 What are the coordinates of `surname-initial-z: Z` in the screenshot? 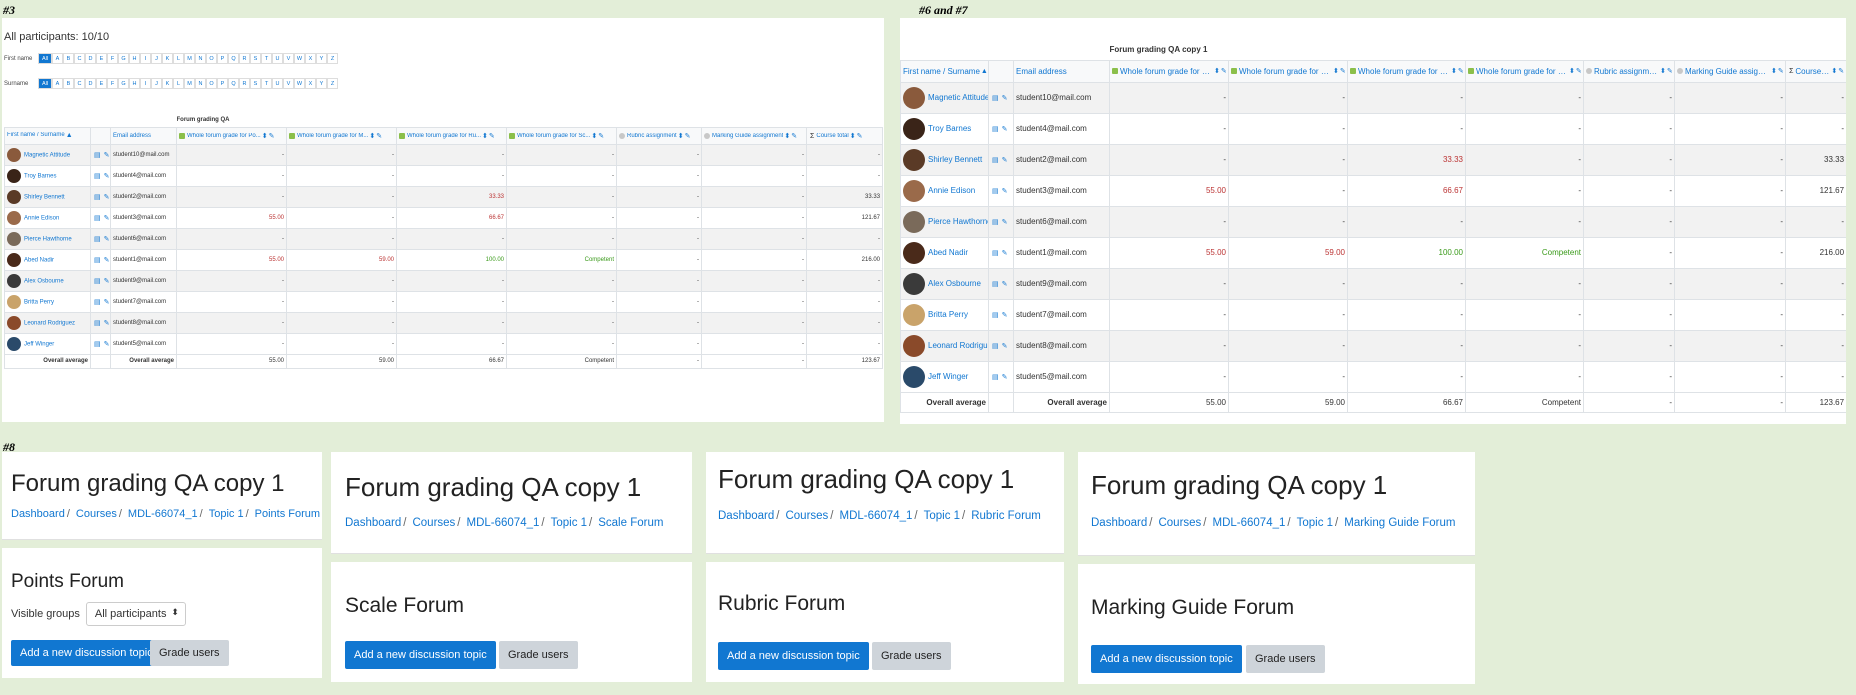 It's located at (332, 83).